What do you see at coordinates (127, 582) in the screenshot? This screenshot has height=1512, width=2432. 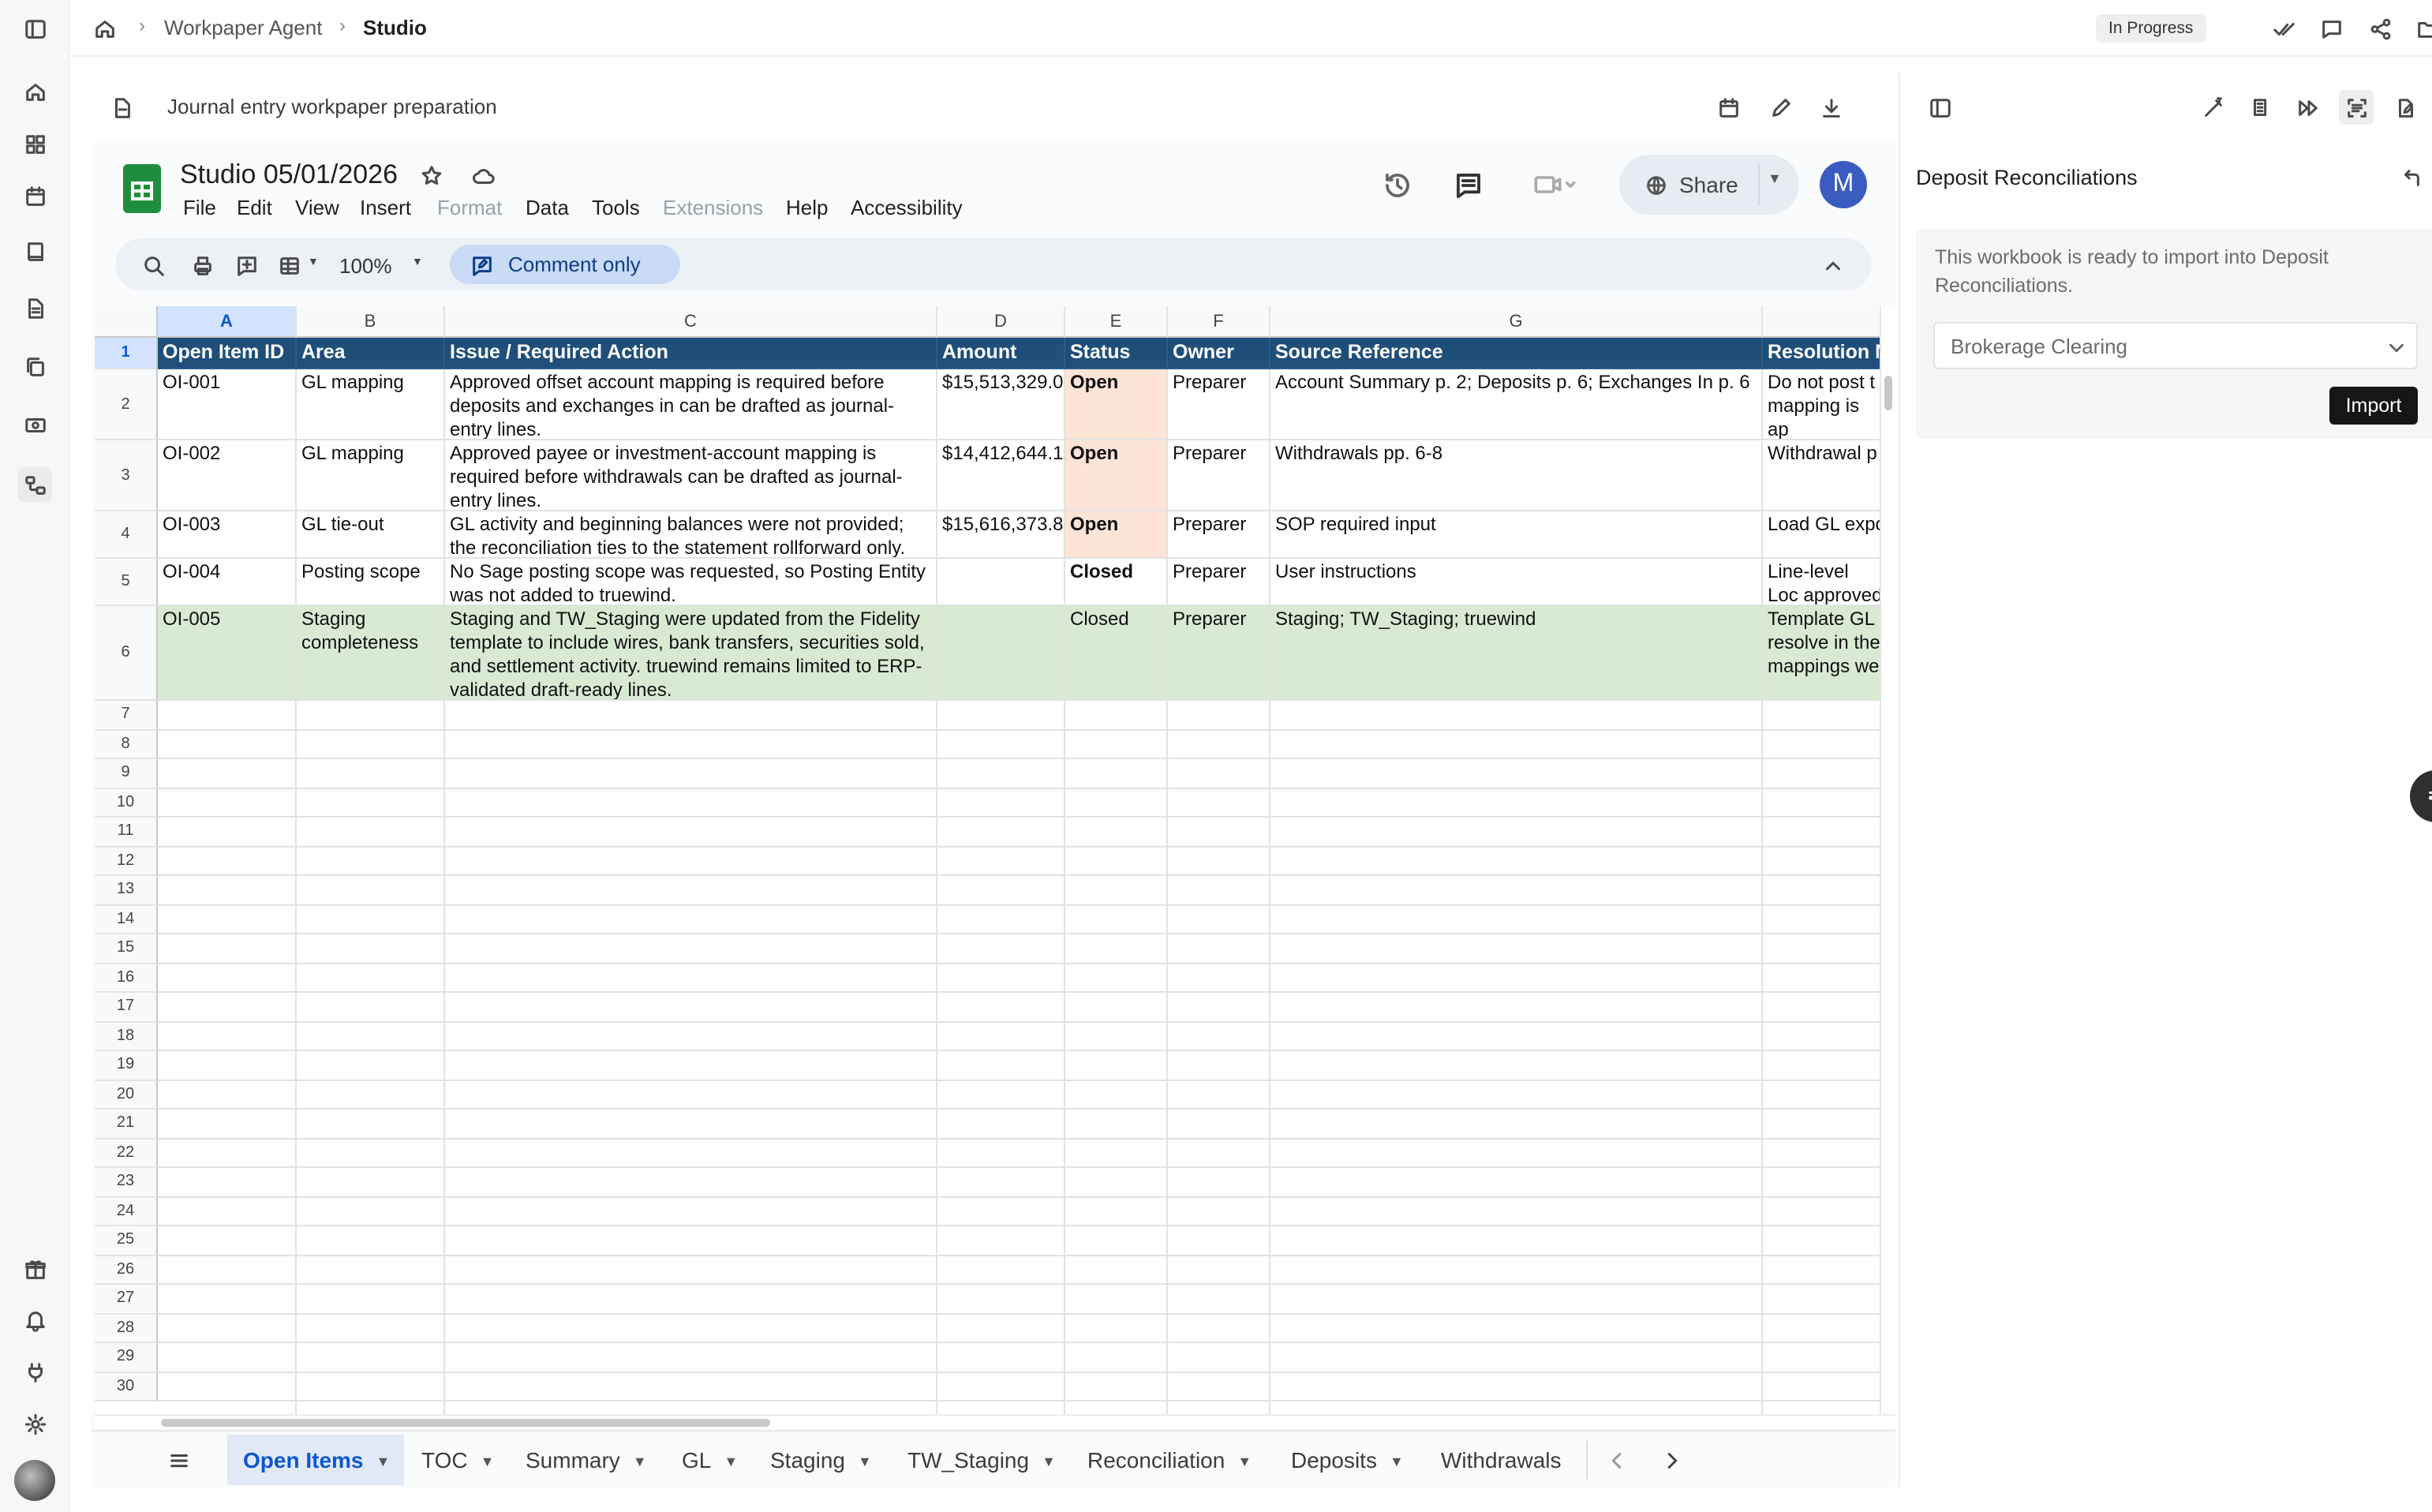 I see `row-header: 5` at bounding box center [127, 582].